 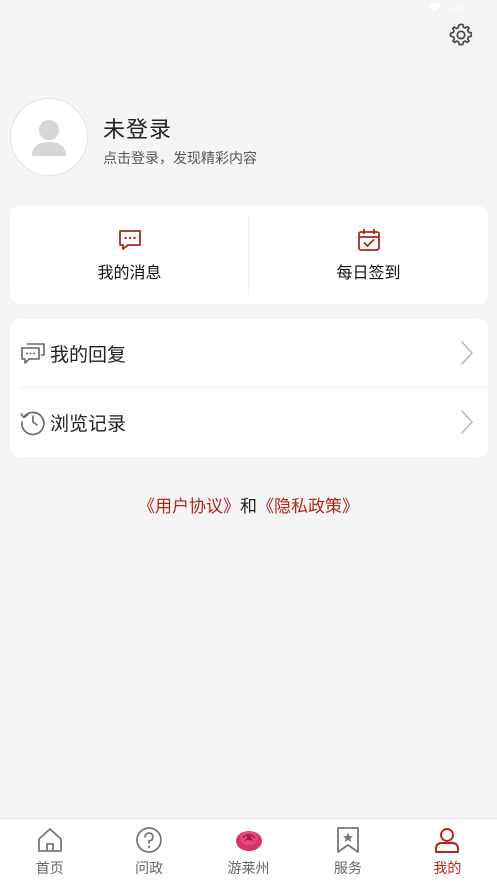 What do you see at coordinates (149, 869) in the screenshot?
I see `tab-label: 问政` at bounding box center [149, 869].